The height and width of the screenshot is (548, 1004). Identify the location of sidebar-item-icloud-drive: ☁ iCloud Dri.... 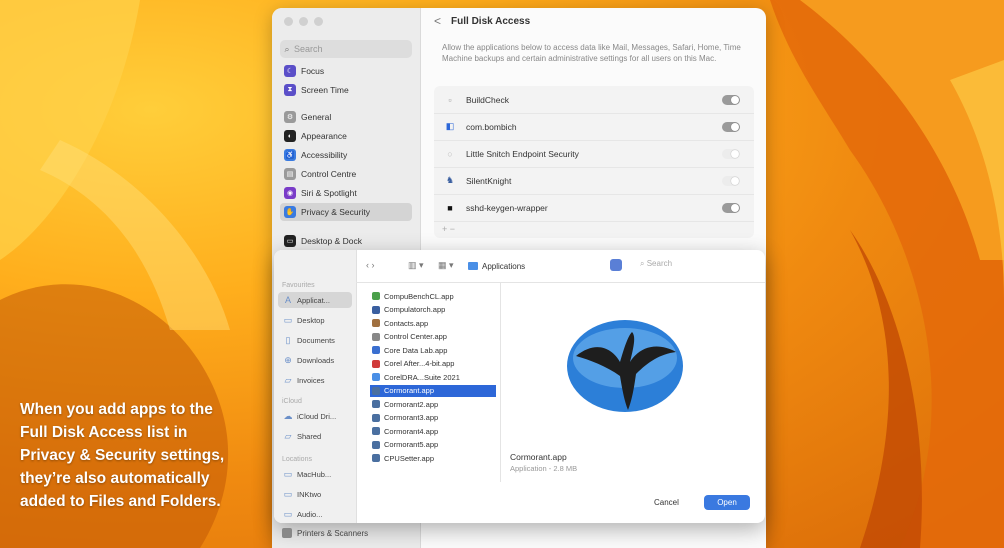
(315, 416).